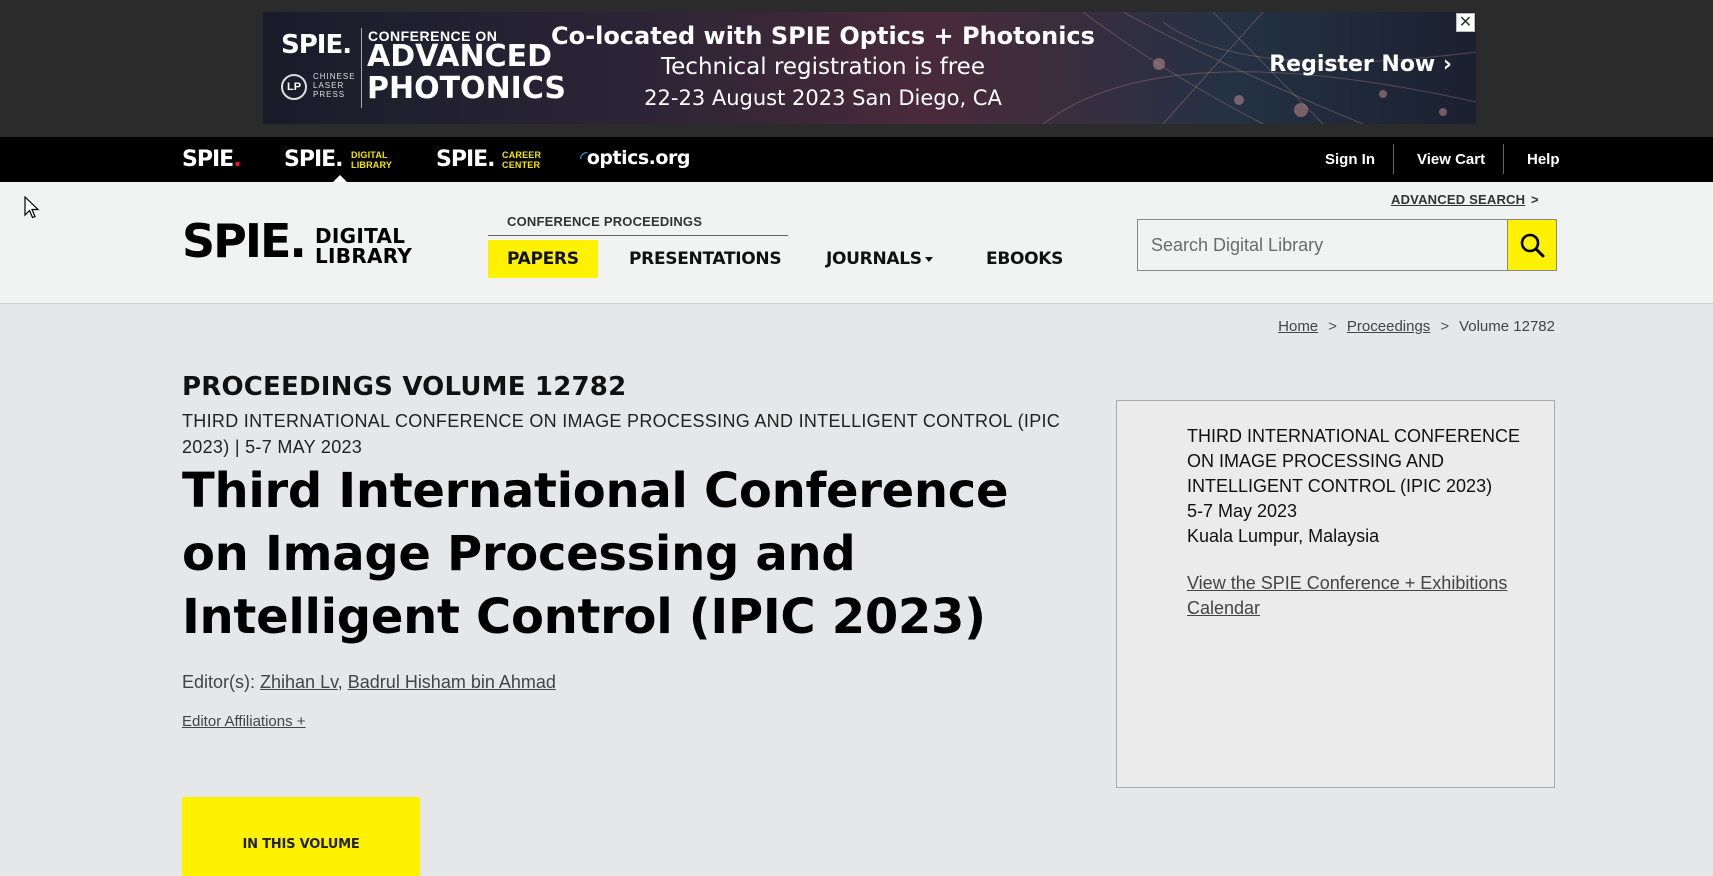 This screenshot has height=876, width=1713. I want to click on editor-link-2: Badrul Hisham bin Ahmad, so click(452, 682).